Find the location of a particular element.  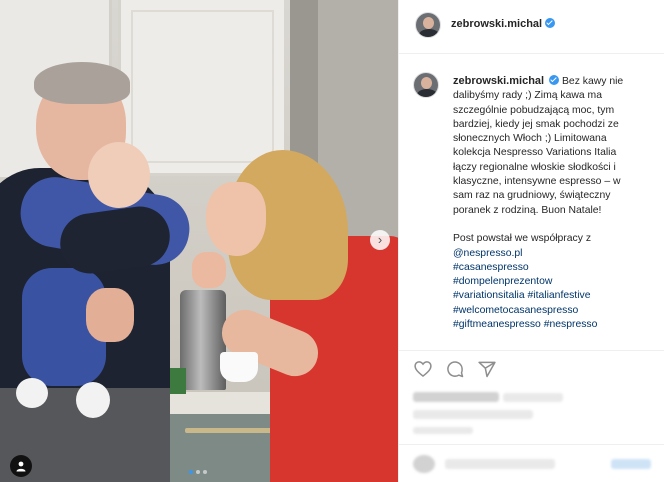

caption-line: sam raz na grudniowy, świąteczny is located at coordinates (532, 196).